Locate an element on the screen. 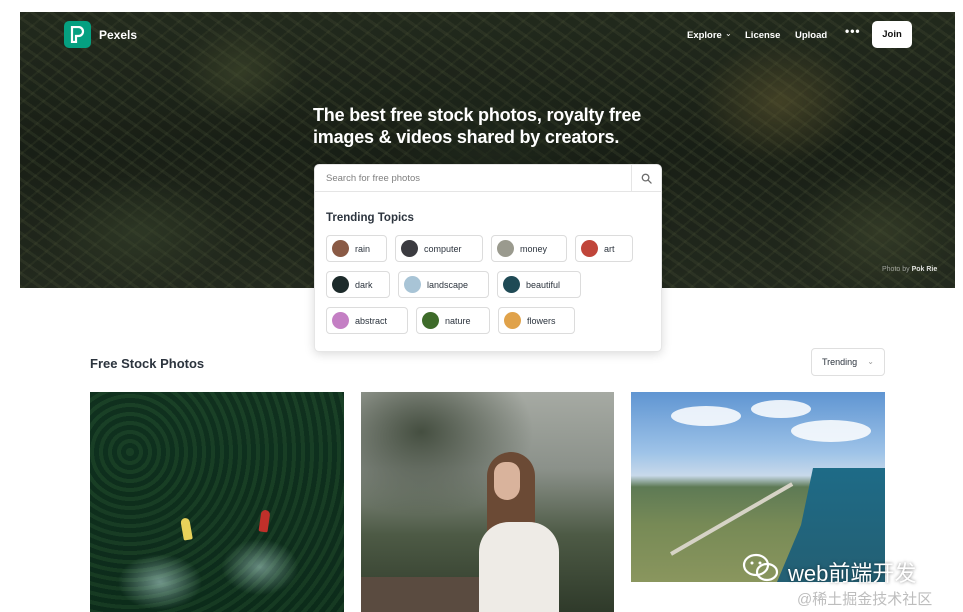  topic-chip-nature: nature is located at coordinates (453, 320).